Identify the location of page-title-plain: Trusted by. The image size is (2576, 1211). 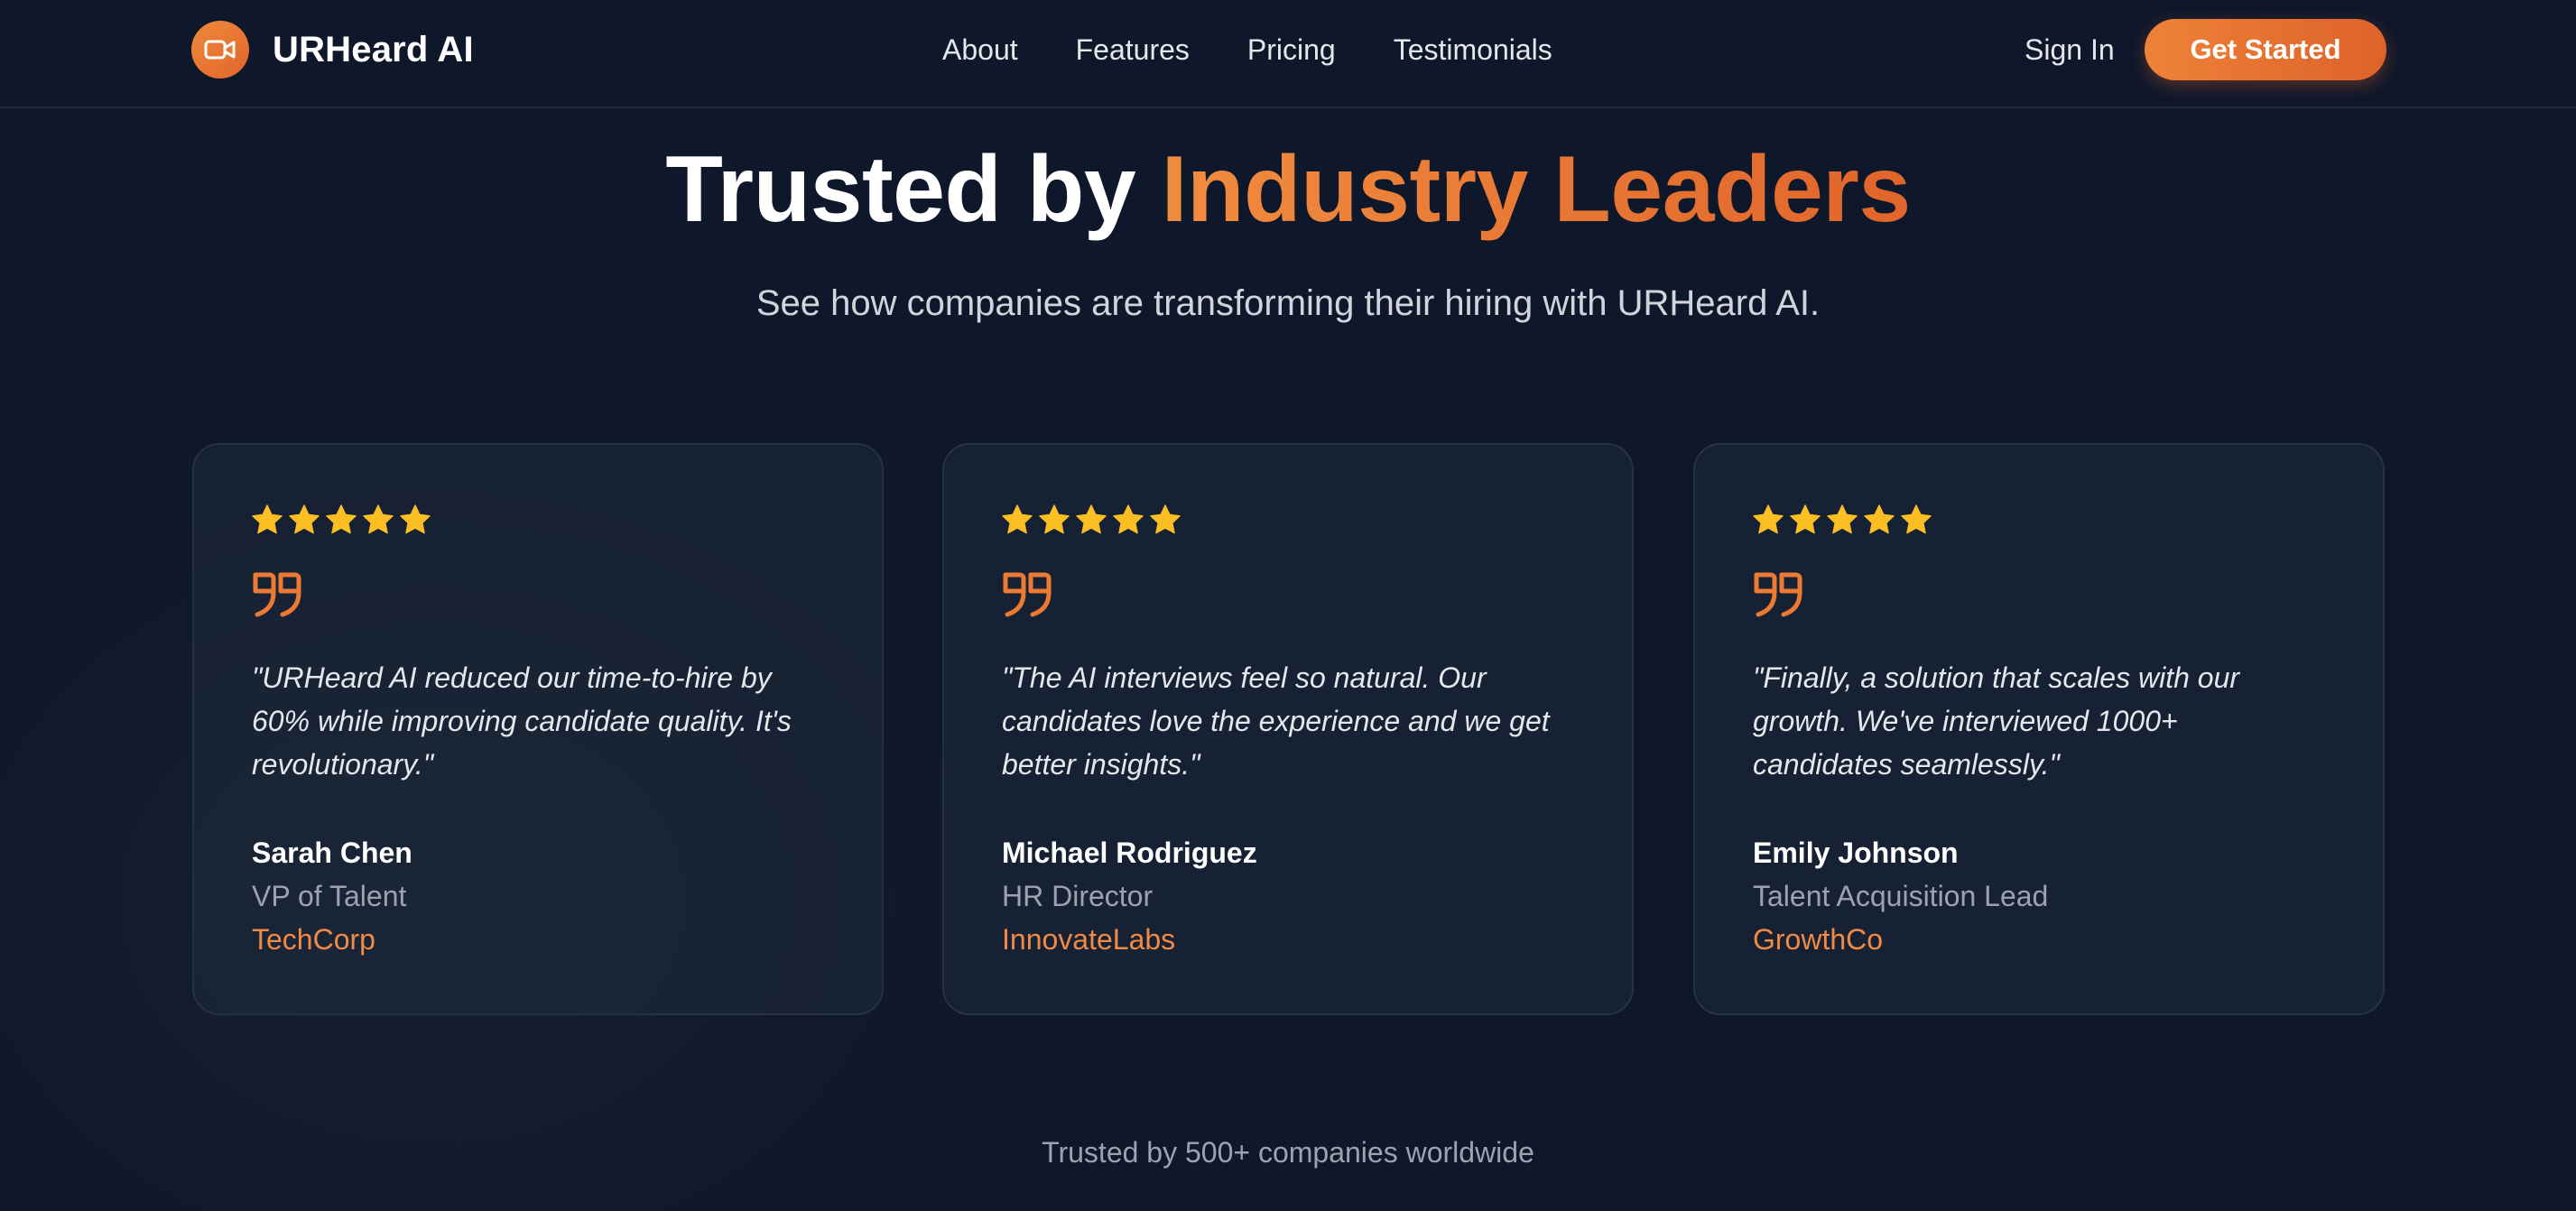
(914, 190).